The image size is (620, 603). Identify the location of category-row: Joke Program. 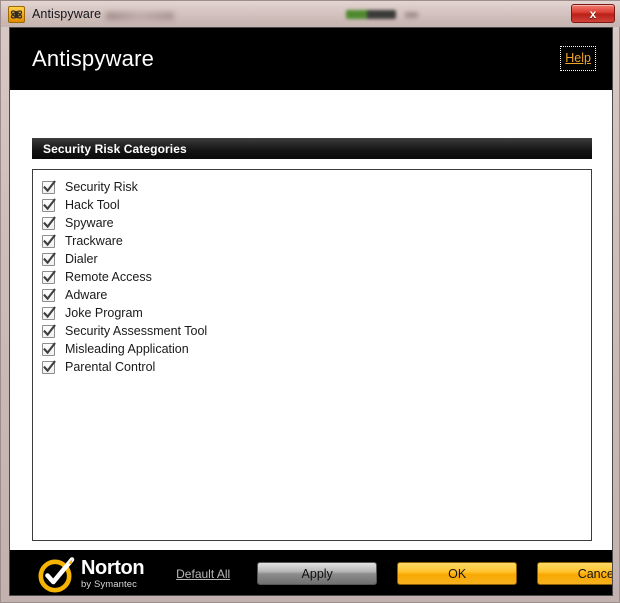
(316, 313).